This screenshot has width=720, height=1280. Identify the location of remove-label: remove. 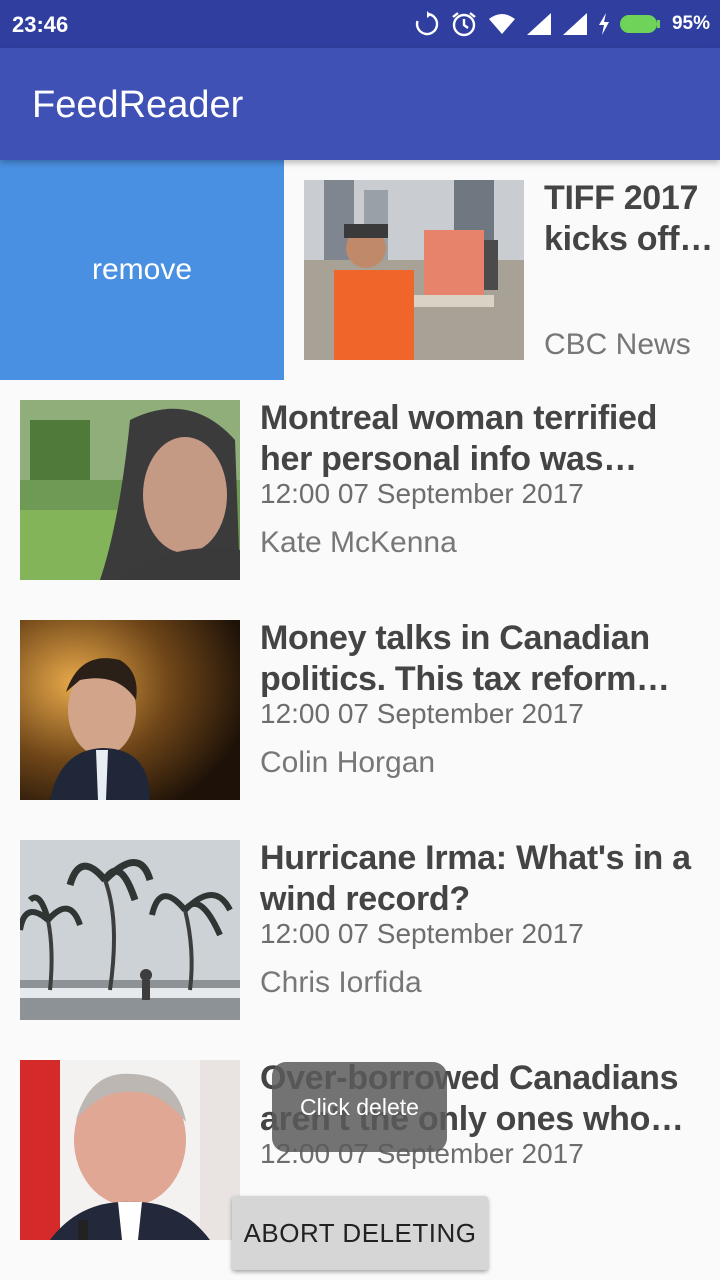
(142, 269).